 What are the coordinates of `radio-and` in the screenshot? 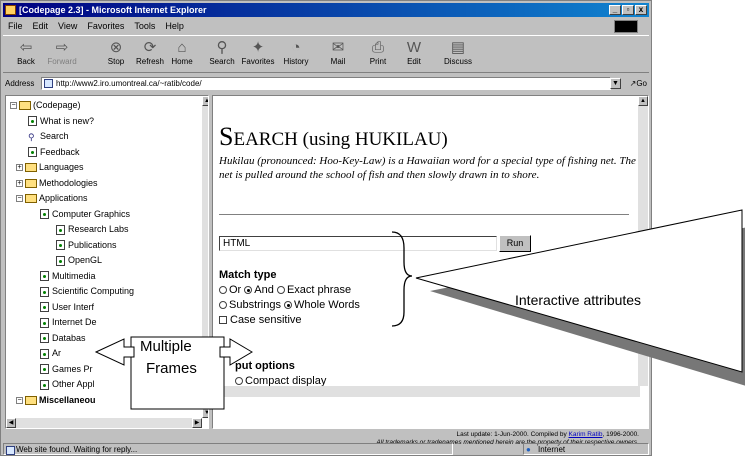 It's located at (248, 290).